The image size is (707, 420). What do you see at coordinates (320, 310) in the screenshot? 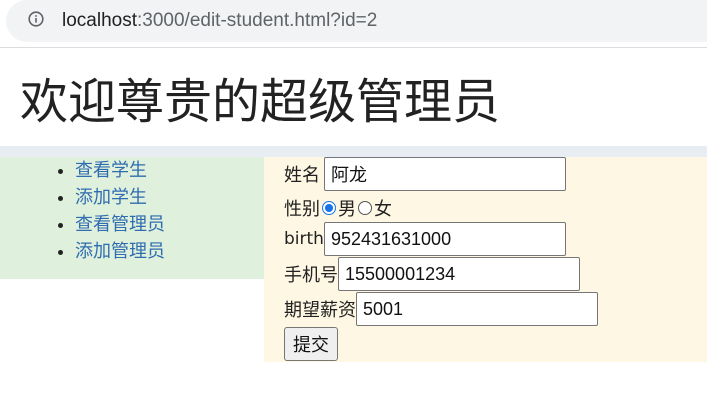
I see `salary-label: 期望薪资` at bounding box center [320, 310].